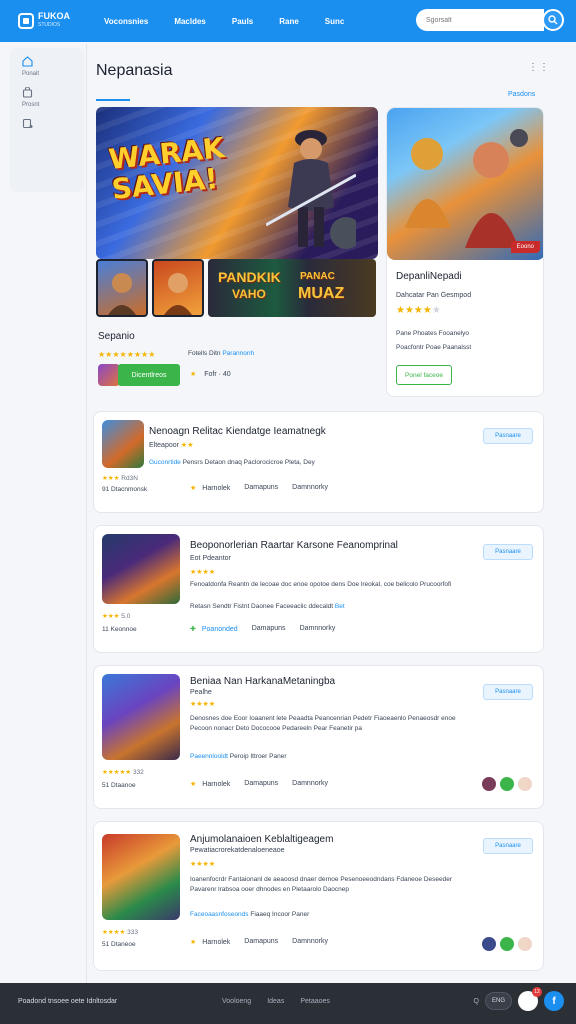 This screenshot has height=1024, width=576. Describe the element at coordinates (498, 1001) in the screenshot. I see `language-selector: ENG` at that location.